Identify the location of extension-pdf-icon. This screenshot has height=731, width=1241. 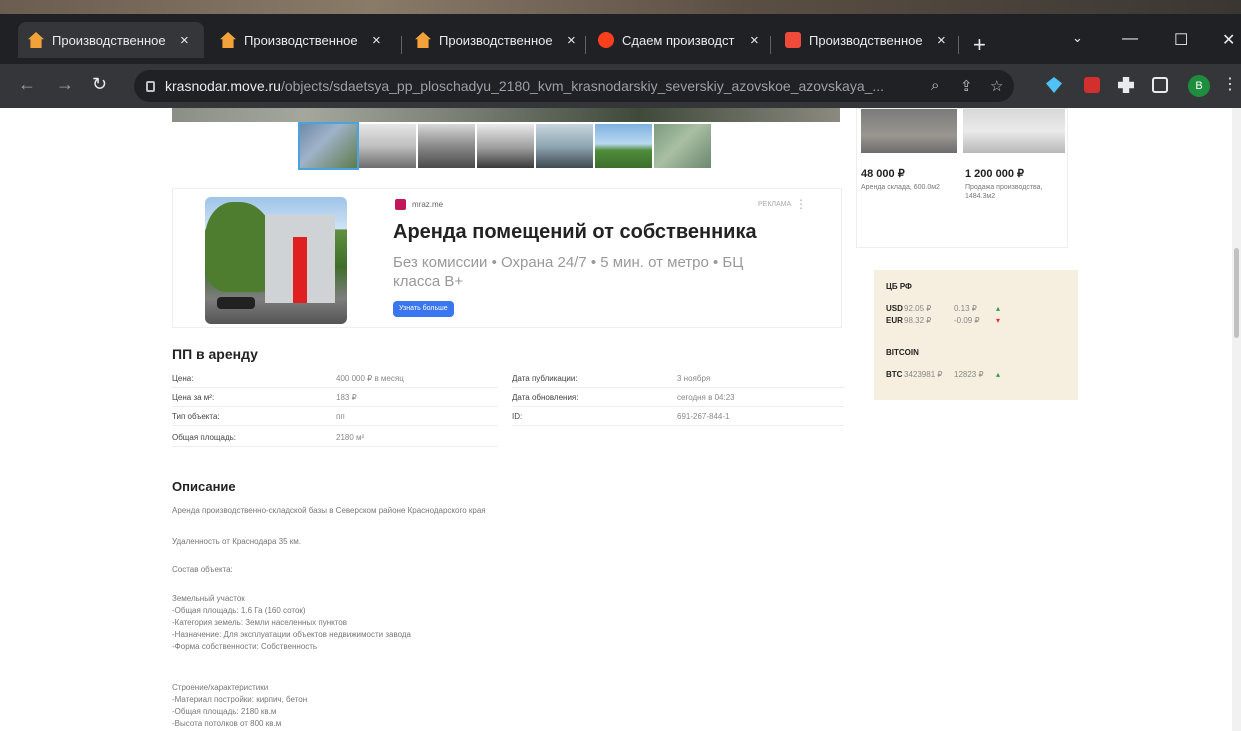
(1092, 85).